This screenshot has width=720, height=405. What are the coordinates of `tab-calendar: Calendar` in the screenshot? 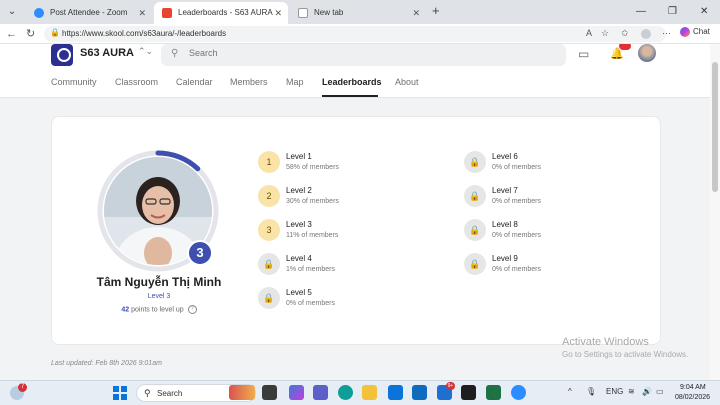 It's located at (194, 82).